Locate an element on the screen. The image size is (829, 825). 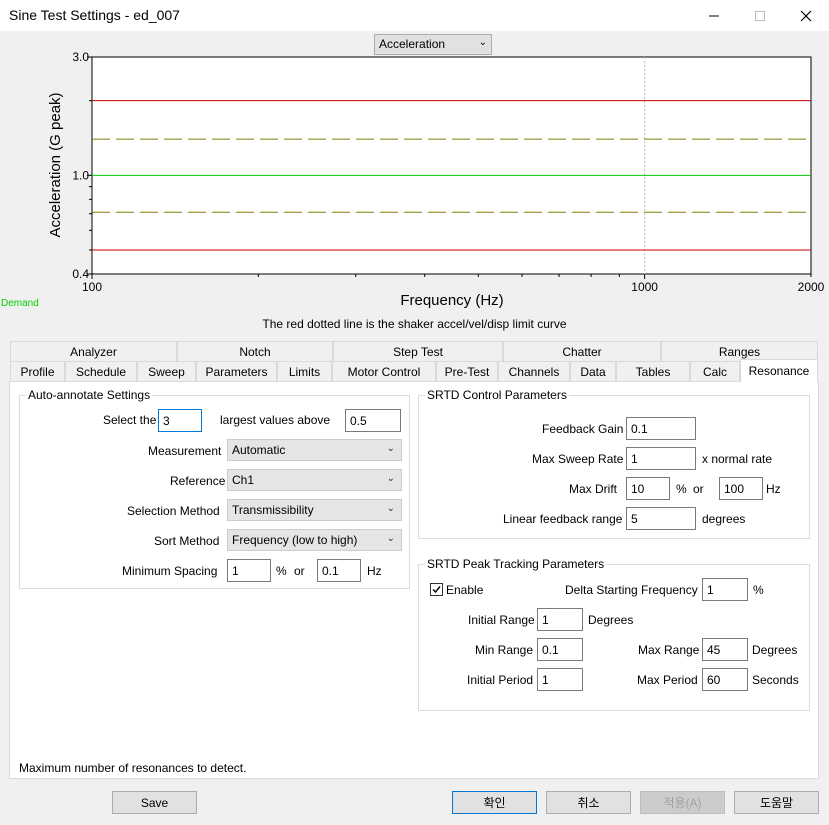
reference-select: Ch1 ⌄ is located at coordinates (314, 480).